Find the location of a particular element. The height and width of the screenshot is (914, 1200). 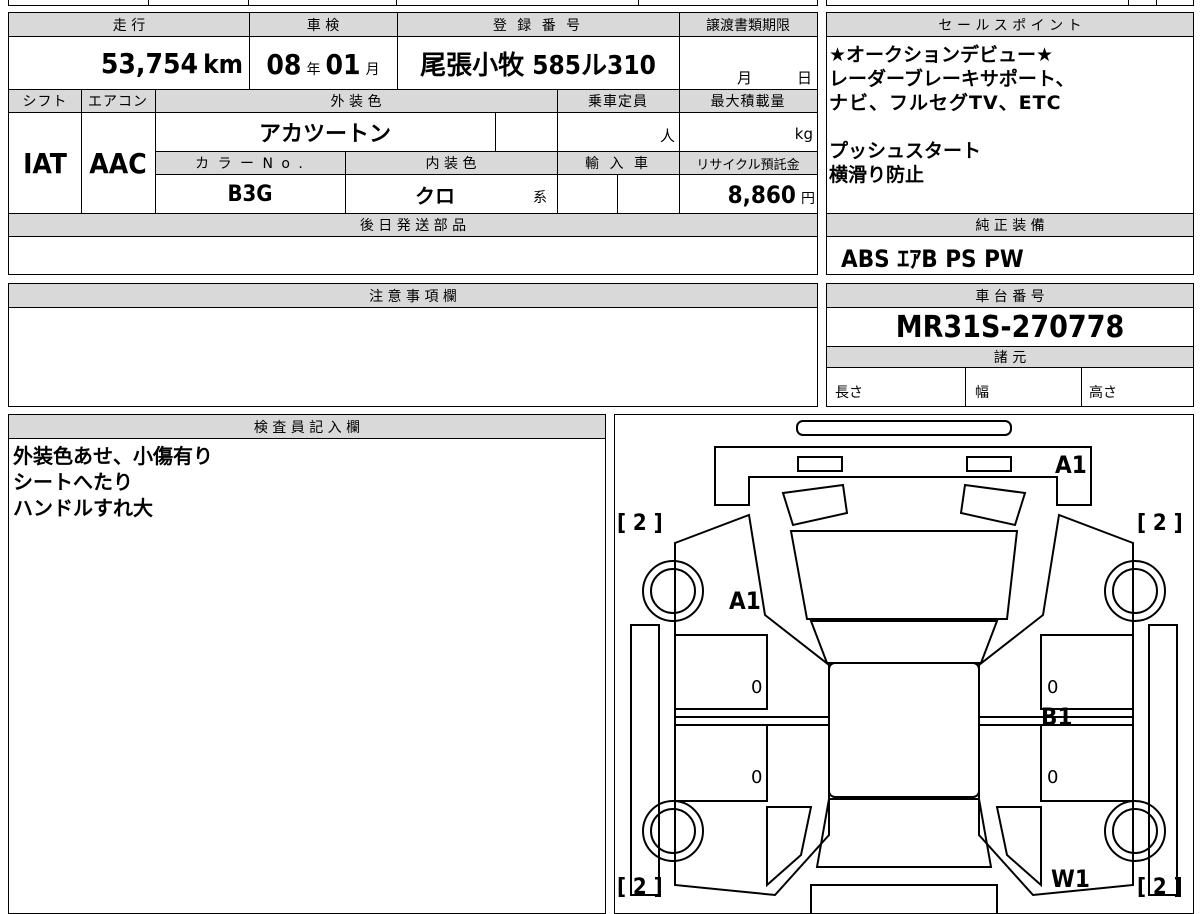

notes-label: 注 意 事 項 欄 is located at coordinates (413, 297).